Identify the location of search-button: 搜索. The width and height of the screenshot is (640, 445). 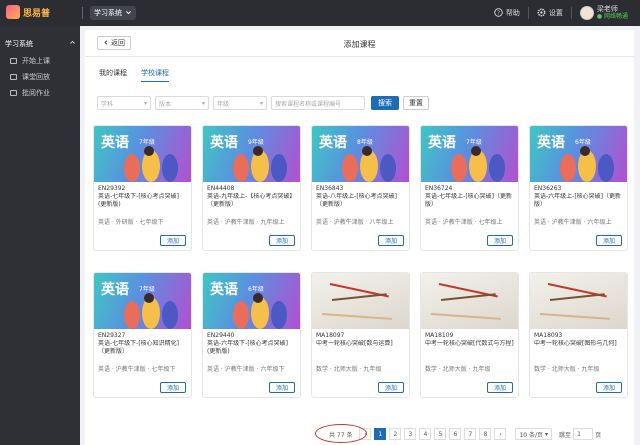
(385, 103).